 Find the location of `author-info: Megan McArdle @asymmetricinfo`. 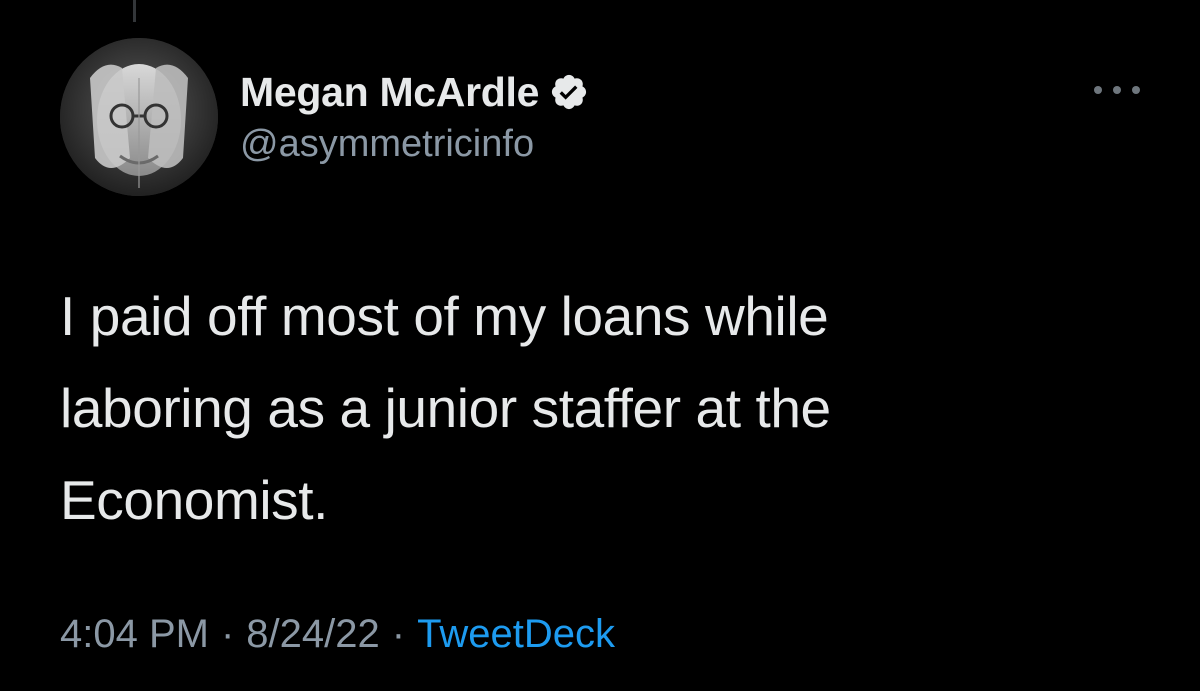

author-info: Megan McArdle @asymmetricinfo is located at coordinates (414, 116).